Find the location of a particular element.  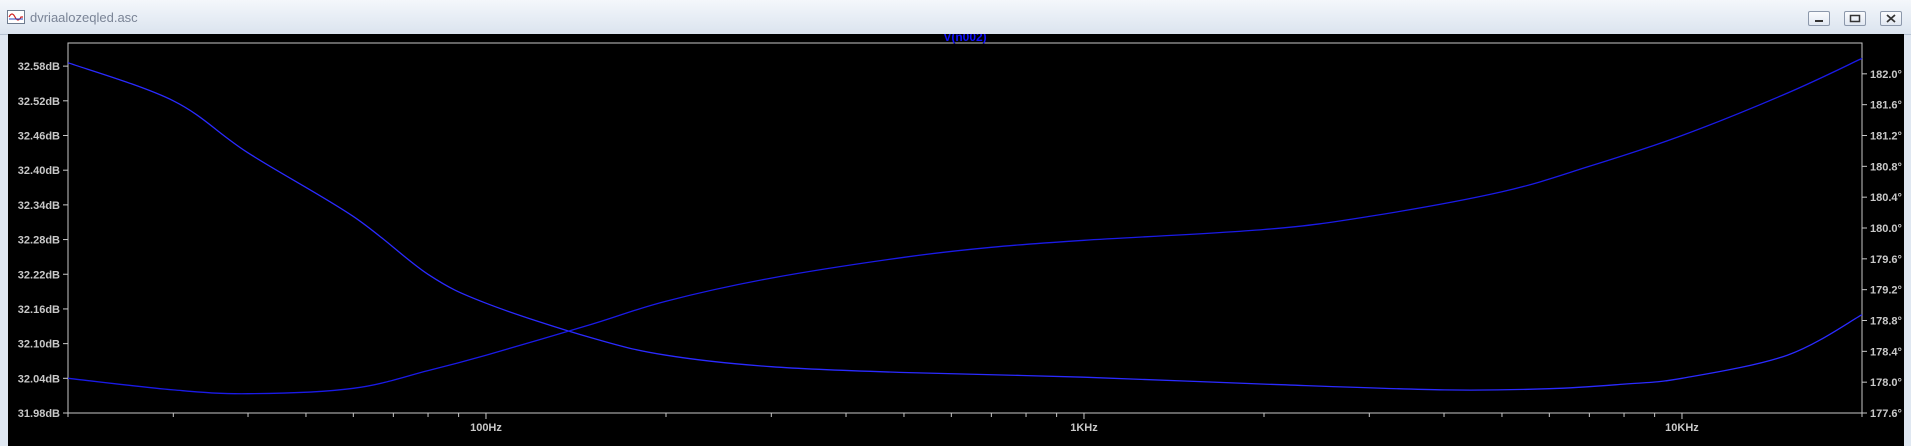

window-title: dvriaalozeqled.asc is located at coordinates (84, 17).